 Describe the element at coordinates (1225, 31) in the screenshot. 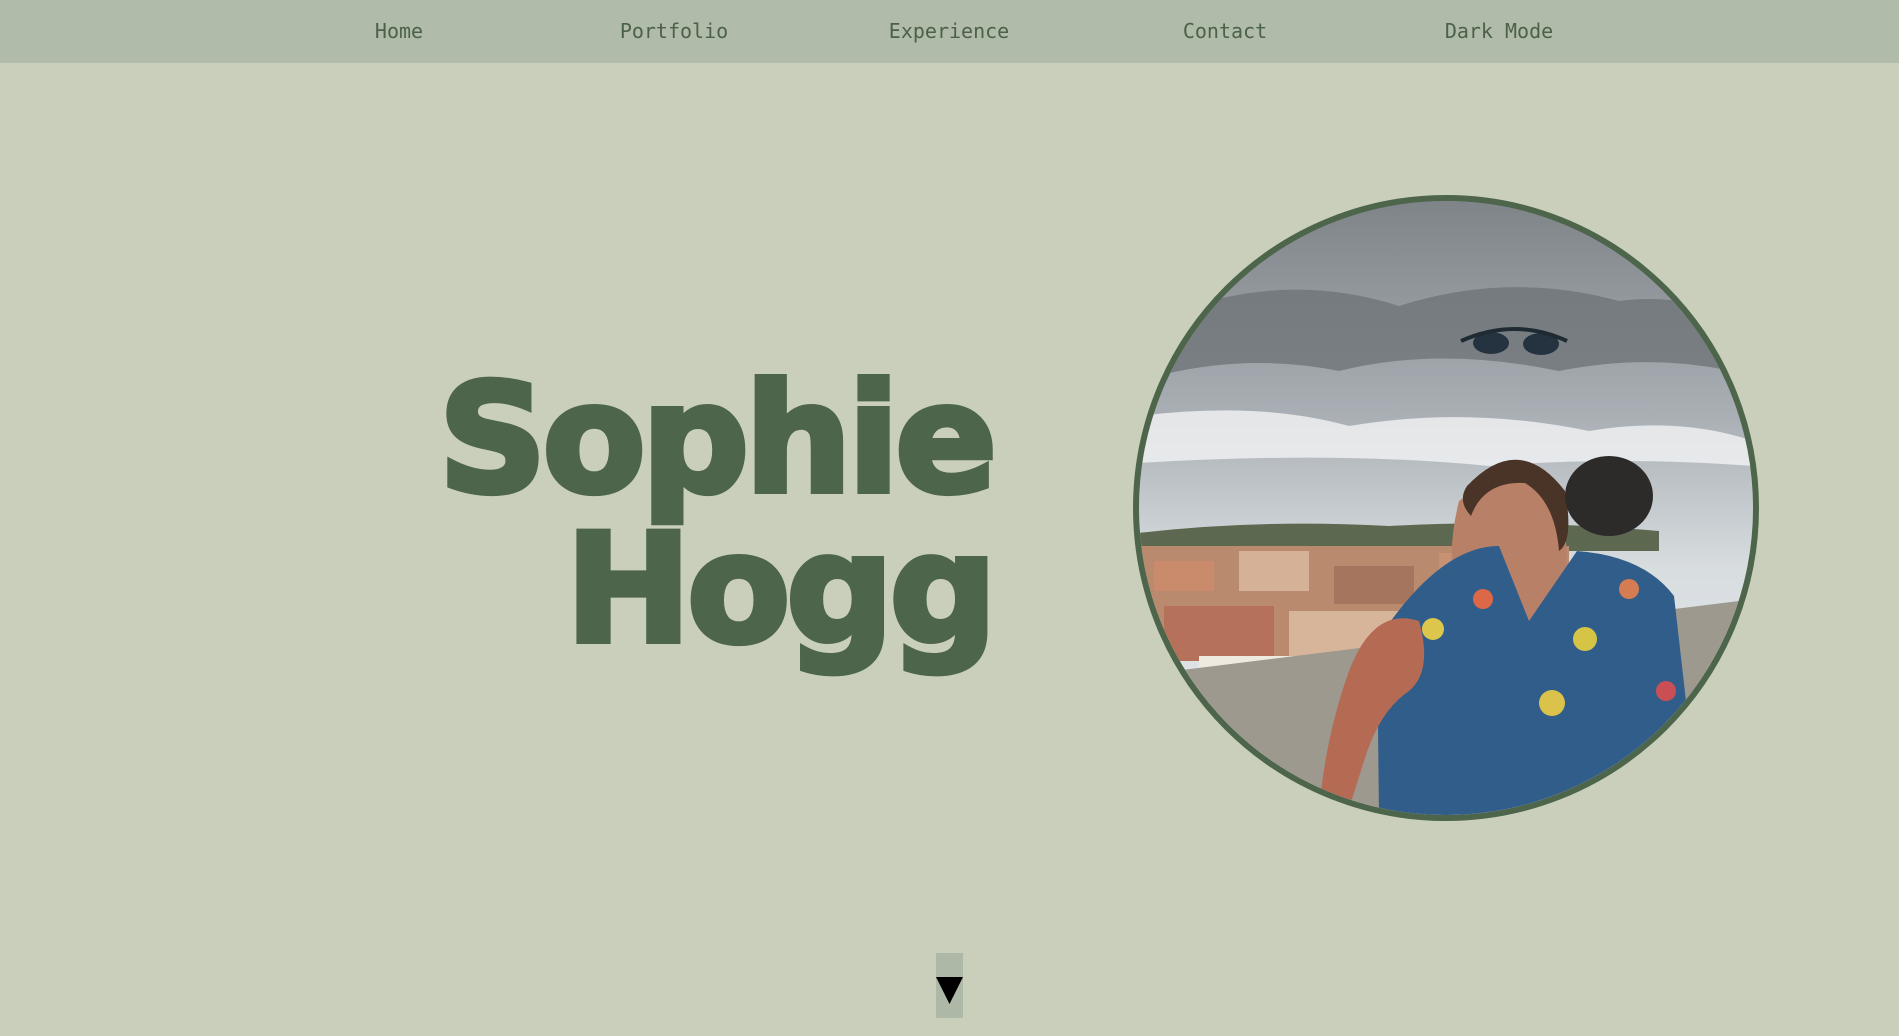

I see `nav-contact-link: Contact` at that location.